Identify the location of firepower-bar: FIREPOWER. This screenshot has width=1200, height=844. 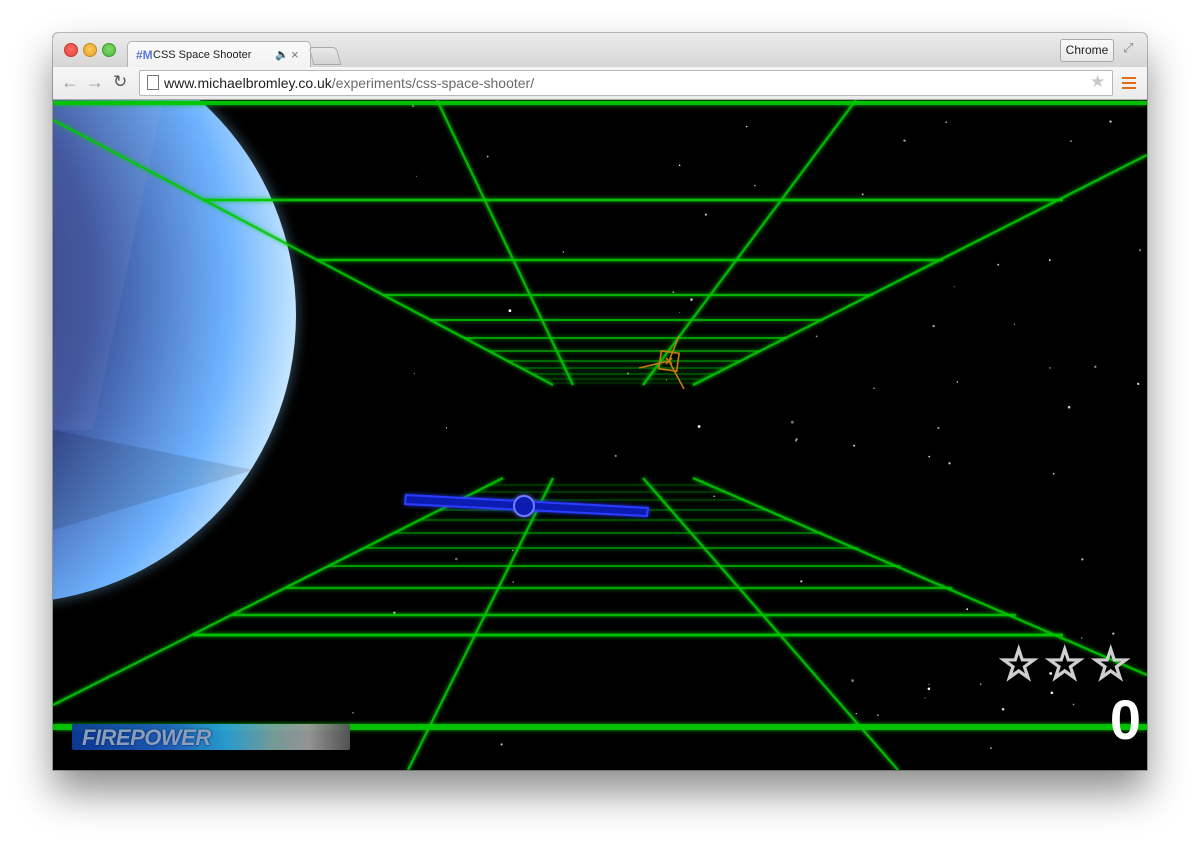
(211, 737).